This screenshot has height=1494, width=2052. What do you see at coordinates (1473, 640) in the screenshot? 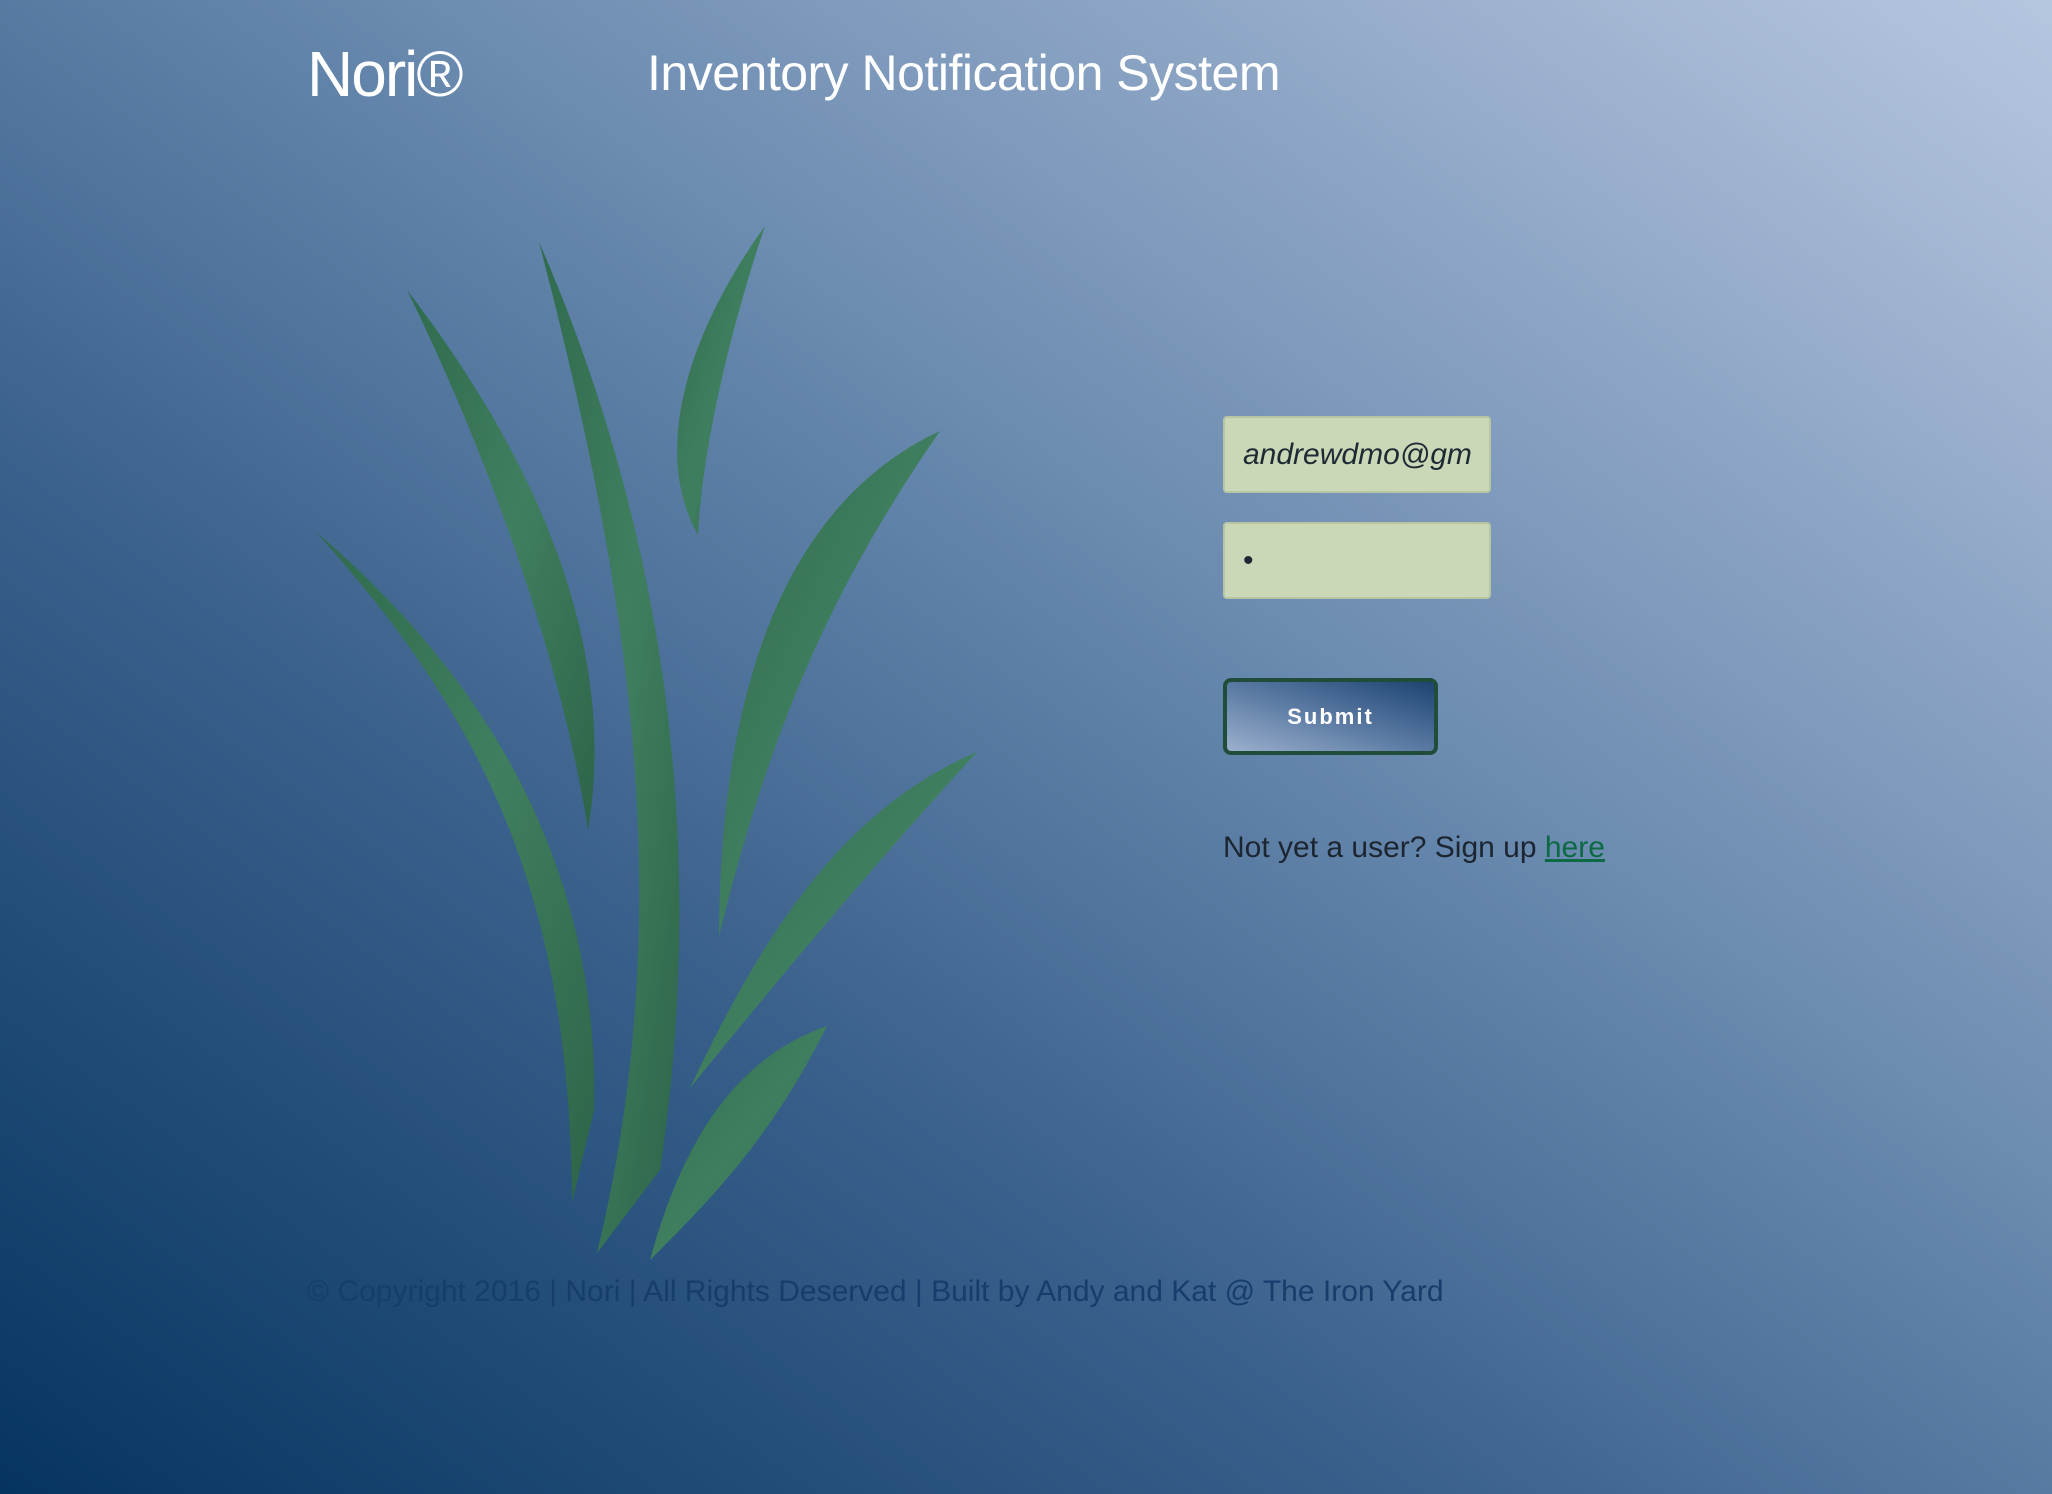
I see `login-form: Submit Not yet a user? Sign up here` at bounding box center [1473, 640].